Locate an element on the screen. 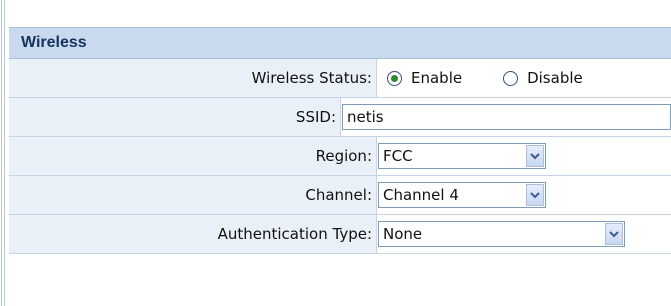 The height and width of the screenshot is (306, 671). authentication-type-select: None is located at coordinates (501, 234).